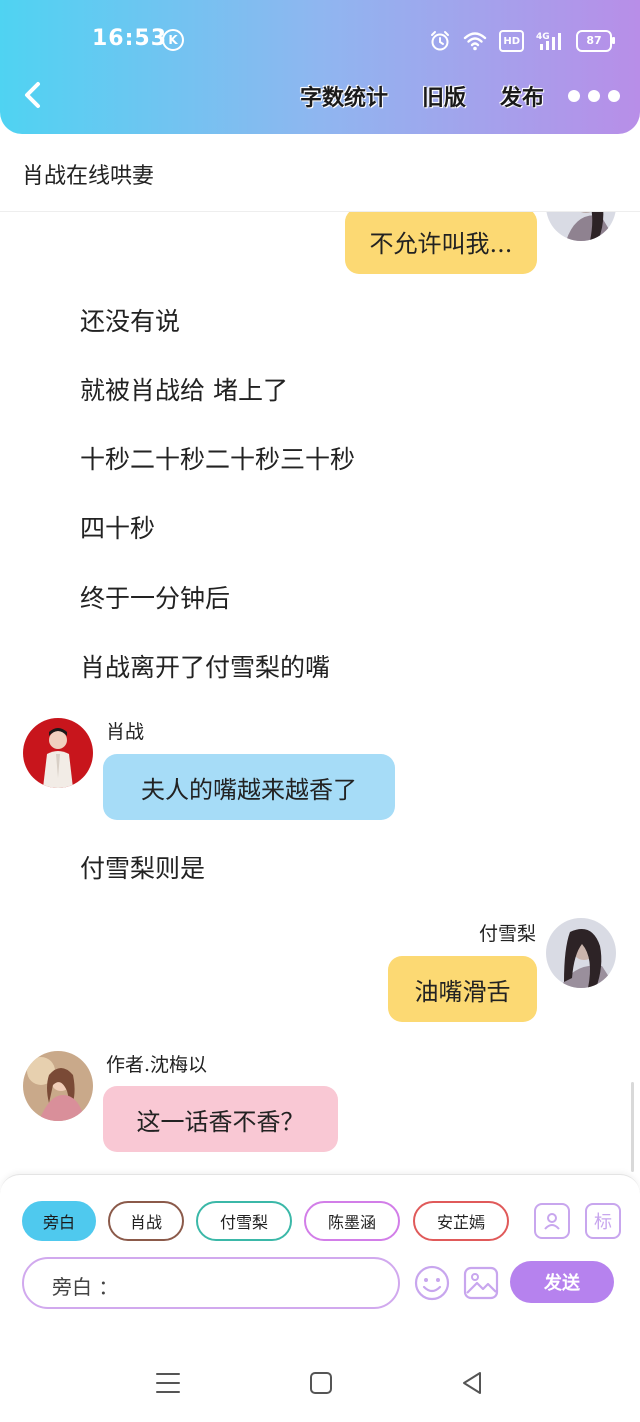 Image resolution: width=640 pixels, height=1422 pixels. What do you see at coordinates (58, 1086) in the screenshot?
I see `avatar-author` at bounding box center [58, 1086].